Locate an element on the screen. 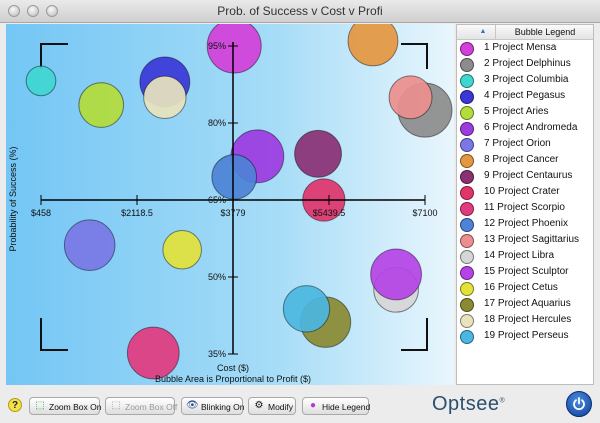 Image resolution: width=600 pixels, height=423 pixels. legend-label: 5 Project Aries is located at coordinates (516, 111).